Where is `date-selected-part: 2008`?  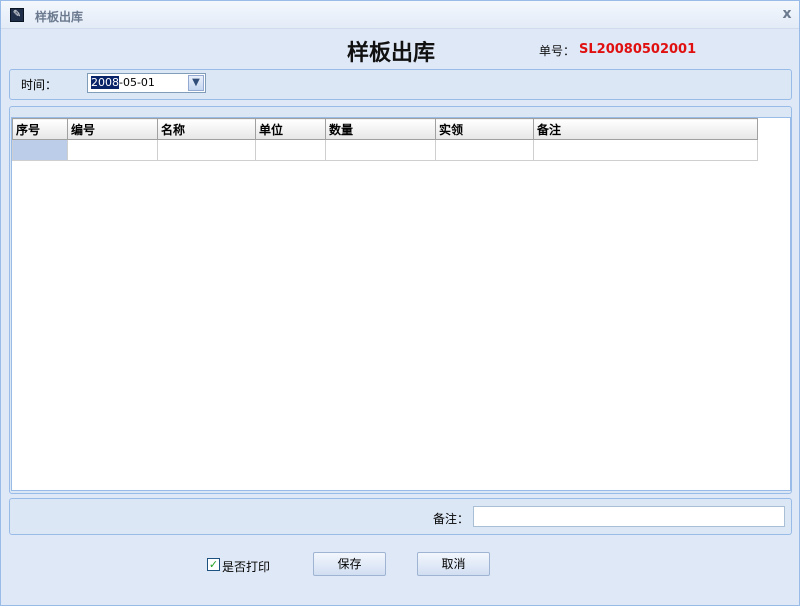 date-selected-part: 2008 is located at coordinates (105, 82).